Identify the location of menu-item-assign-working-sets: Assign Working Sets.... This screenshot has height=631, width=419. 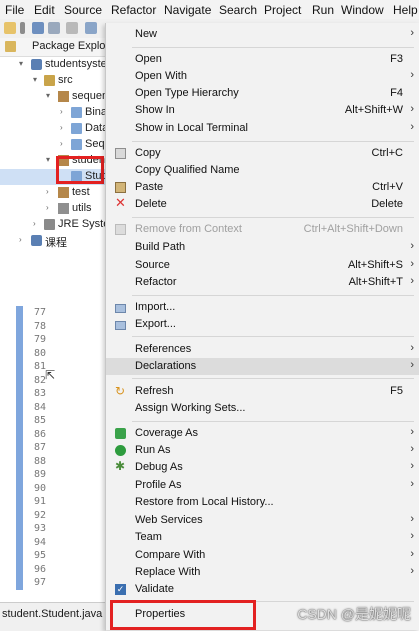
(262, 408).